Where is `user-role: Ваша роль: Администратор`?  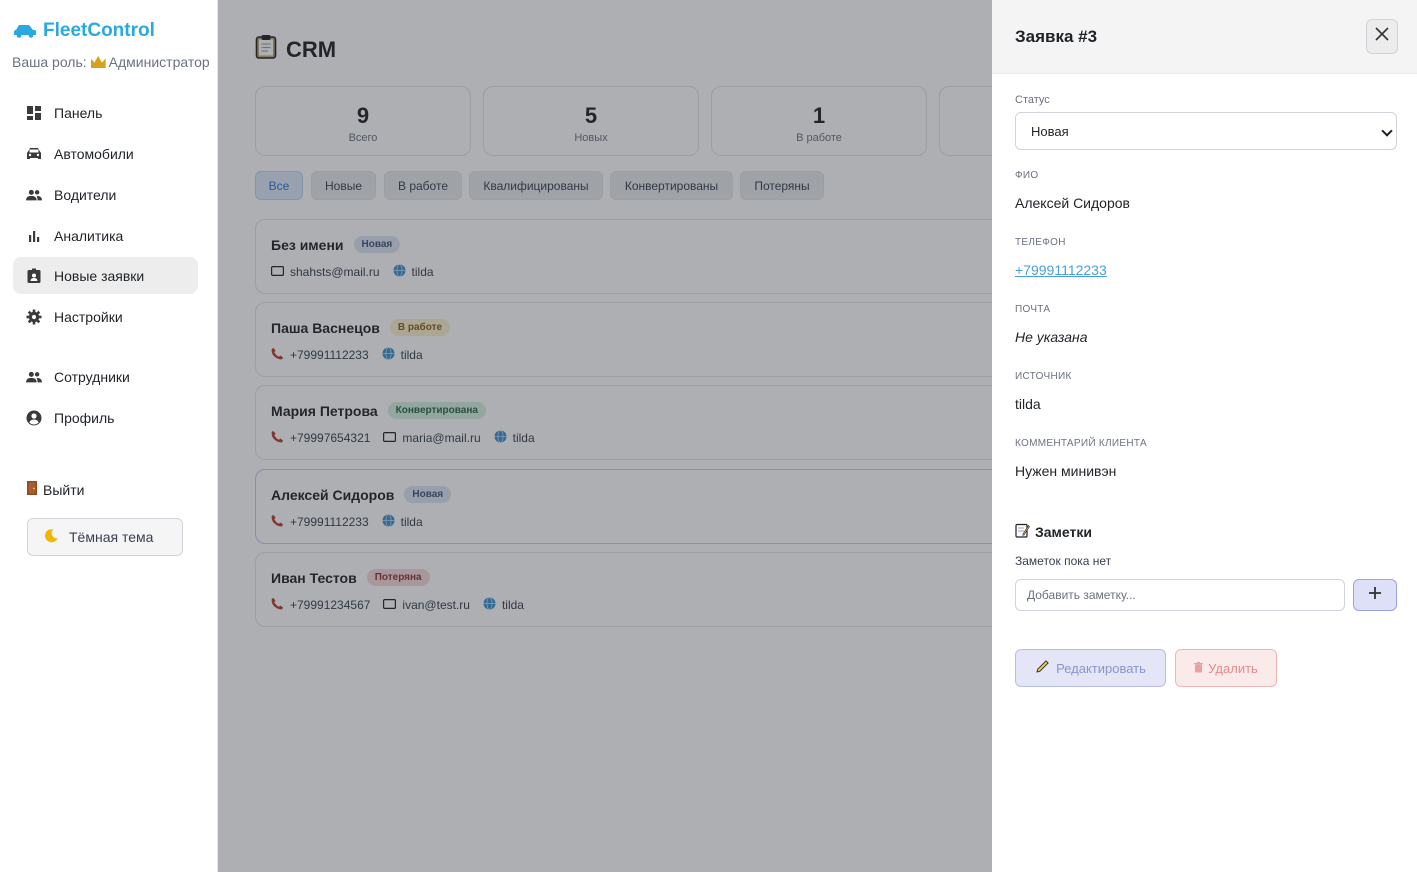
user-role: Ваша роль: Администратор is located at coordinates (111, 62).